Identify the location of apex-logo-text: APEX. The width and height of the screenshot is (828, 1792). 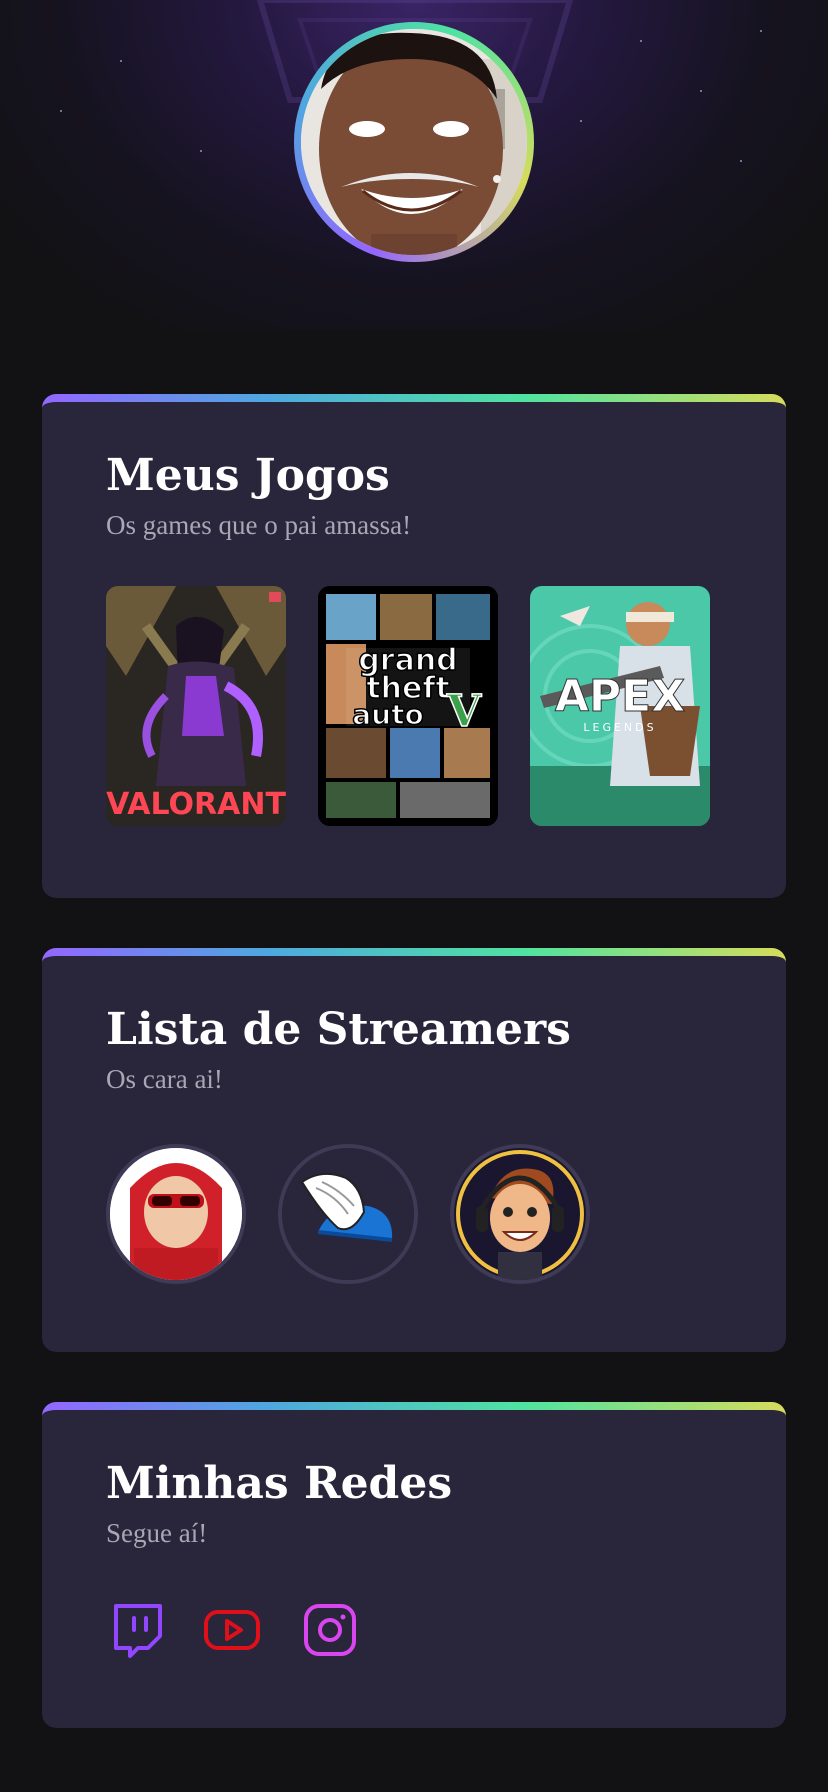
(620, 696).